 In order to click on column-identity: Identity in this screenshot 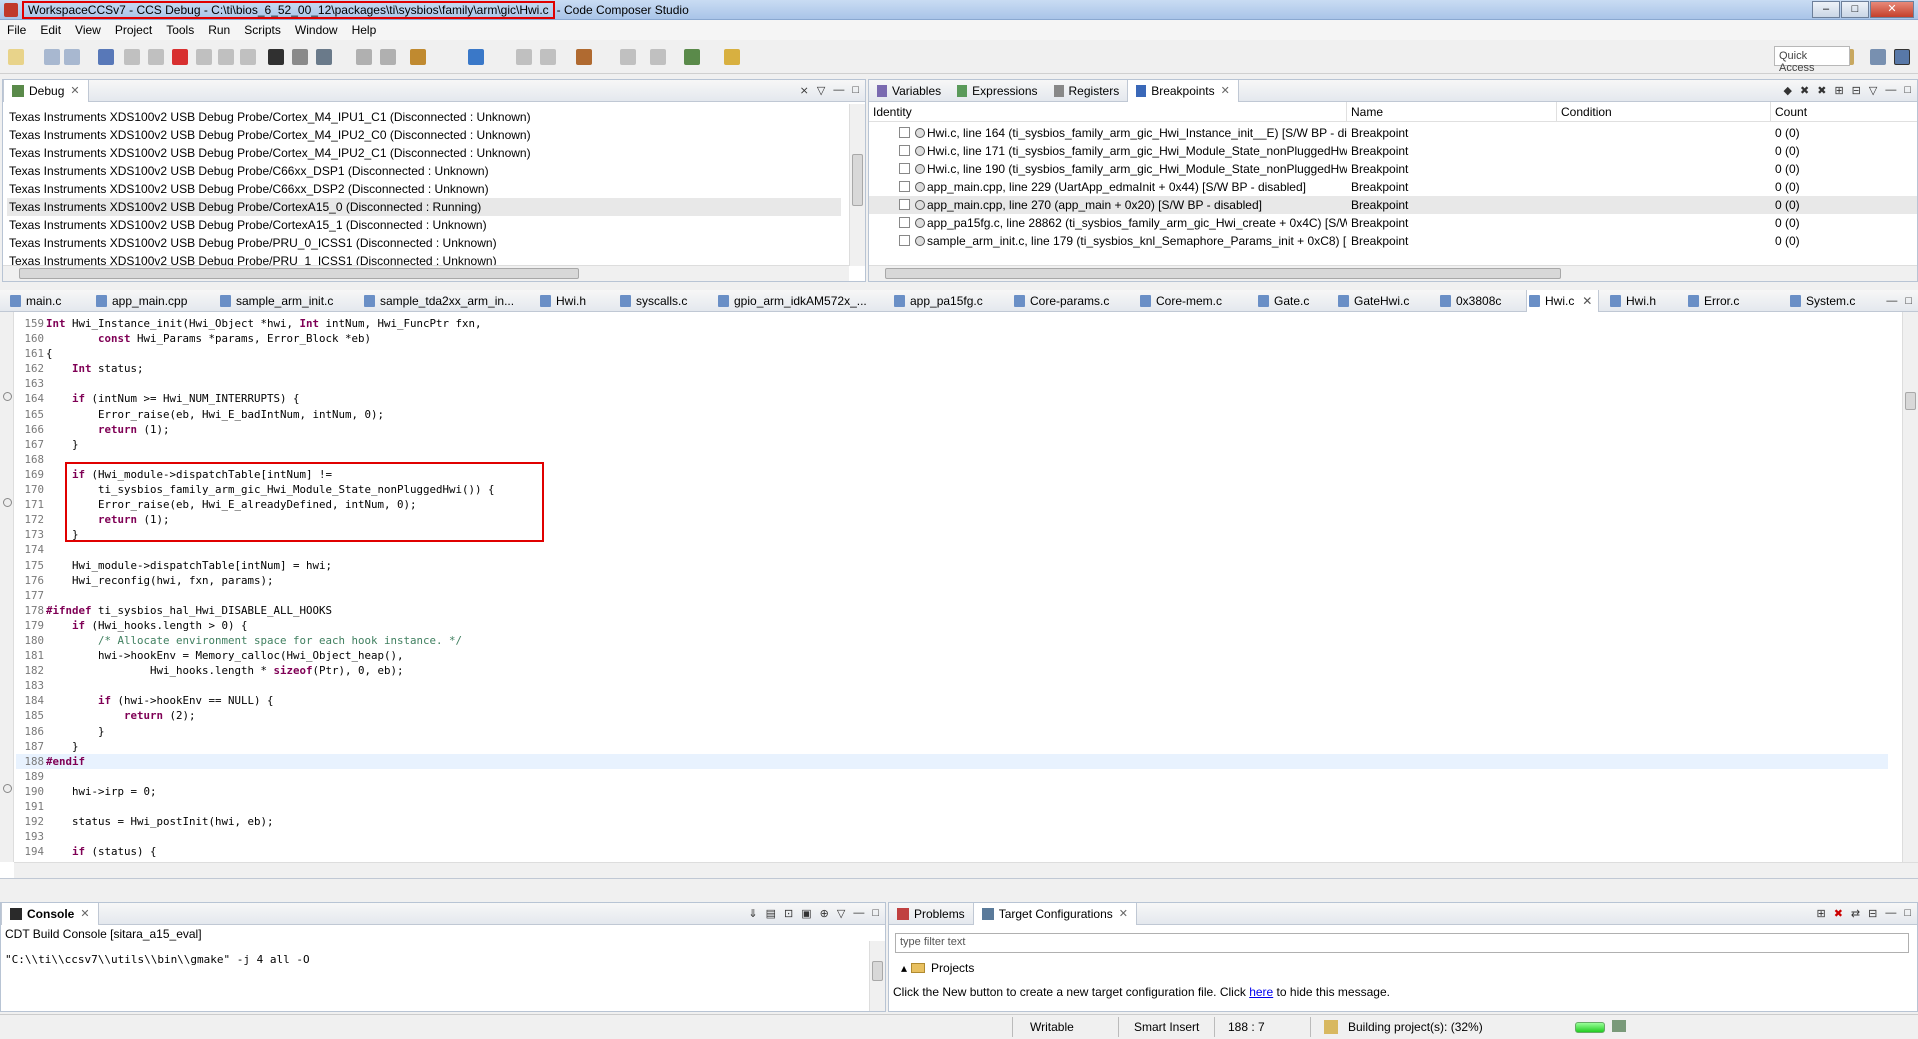, I will do `click(1108, 111)`.